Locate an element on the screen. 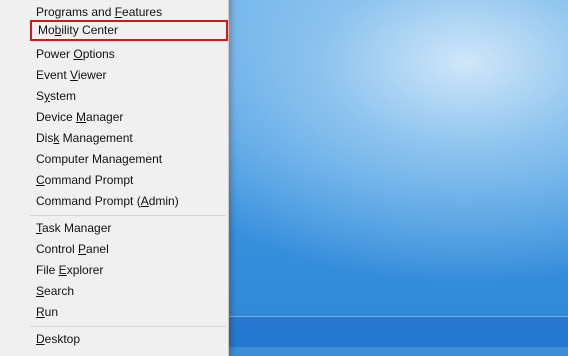 This screenshot has width=568, height=356. menu-item-label: un is located at coordinates (51, 312).